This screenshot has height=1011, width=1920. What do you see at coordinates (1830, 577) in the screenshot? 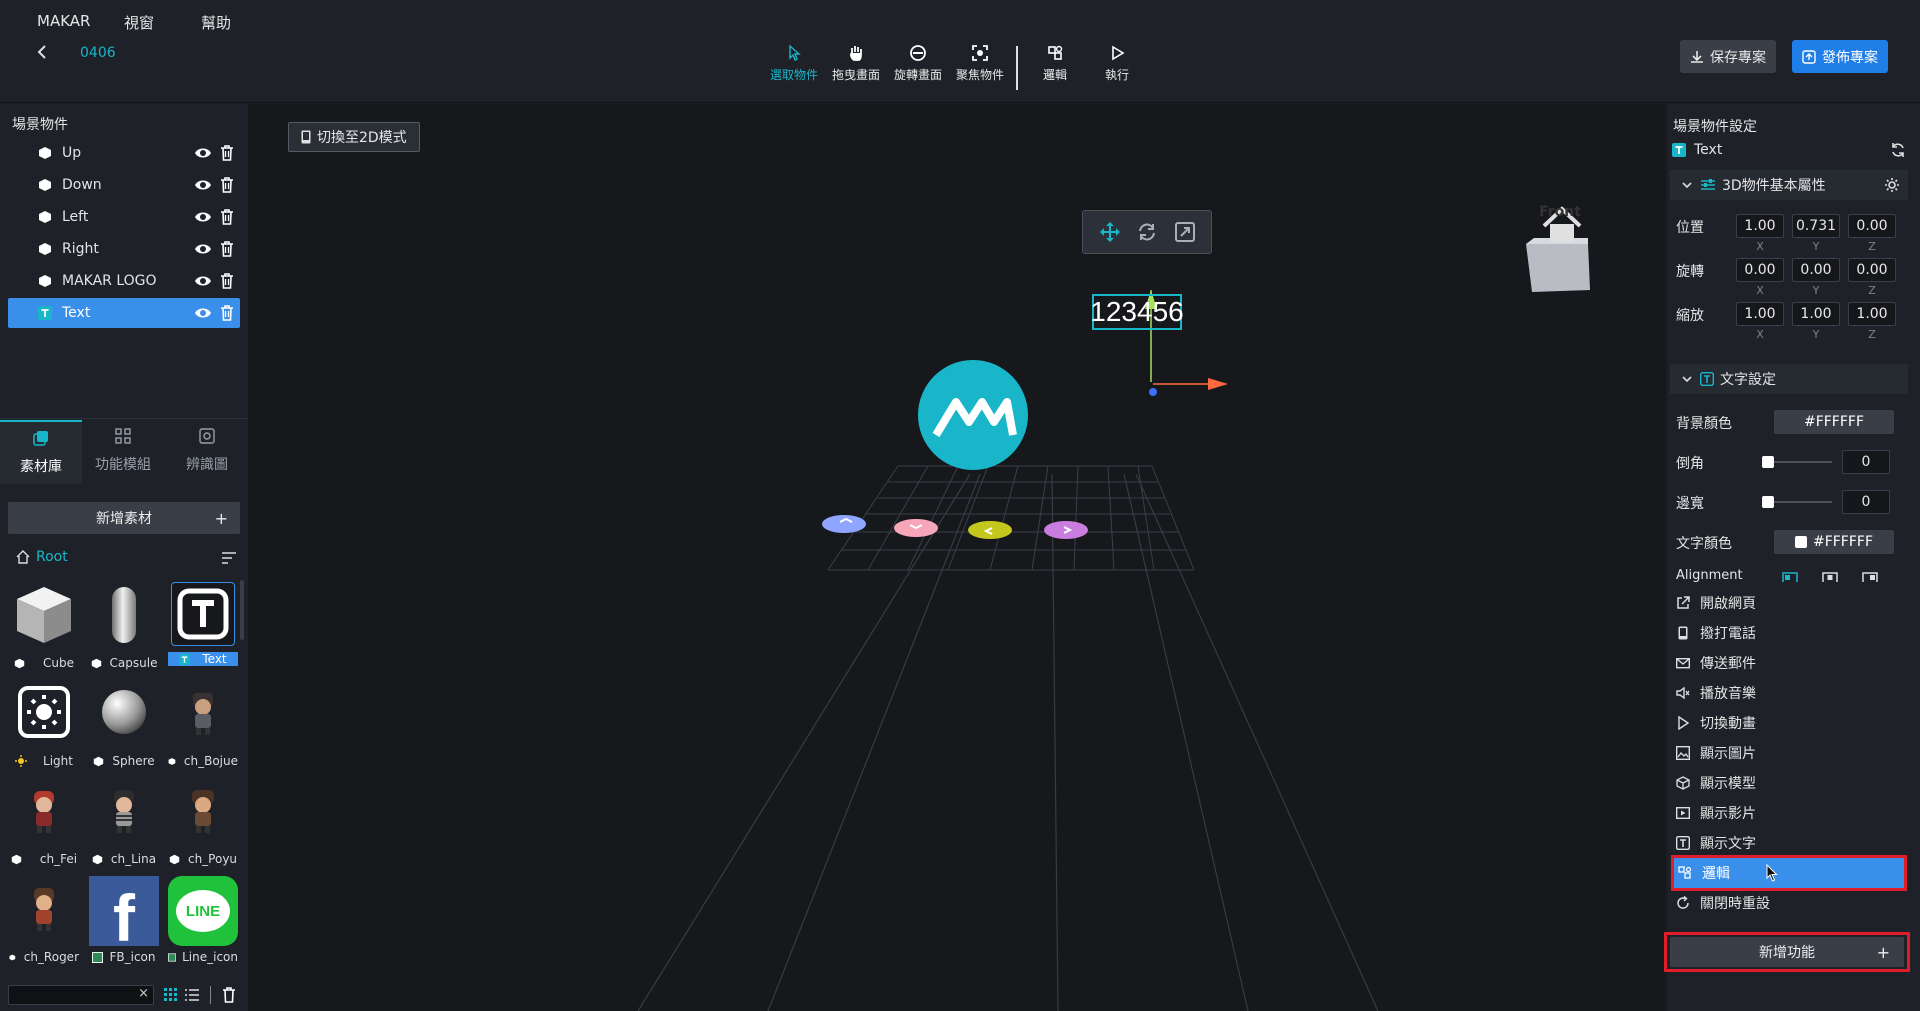
I see `align-center-icon` at bounding box center [1830, 577].